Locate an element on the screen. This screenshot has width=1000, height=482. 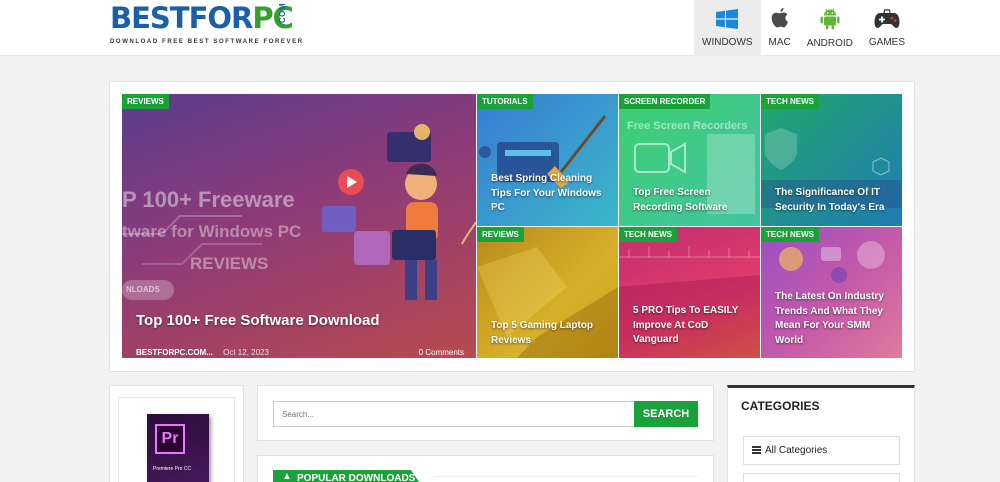
nav-windows: WINDOWS is located at coordinates (727, 28).